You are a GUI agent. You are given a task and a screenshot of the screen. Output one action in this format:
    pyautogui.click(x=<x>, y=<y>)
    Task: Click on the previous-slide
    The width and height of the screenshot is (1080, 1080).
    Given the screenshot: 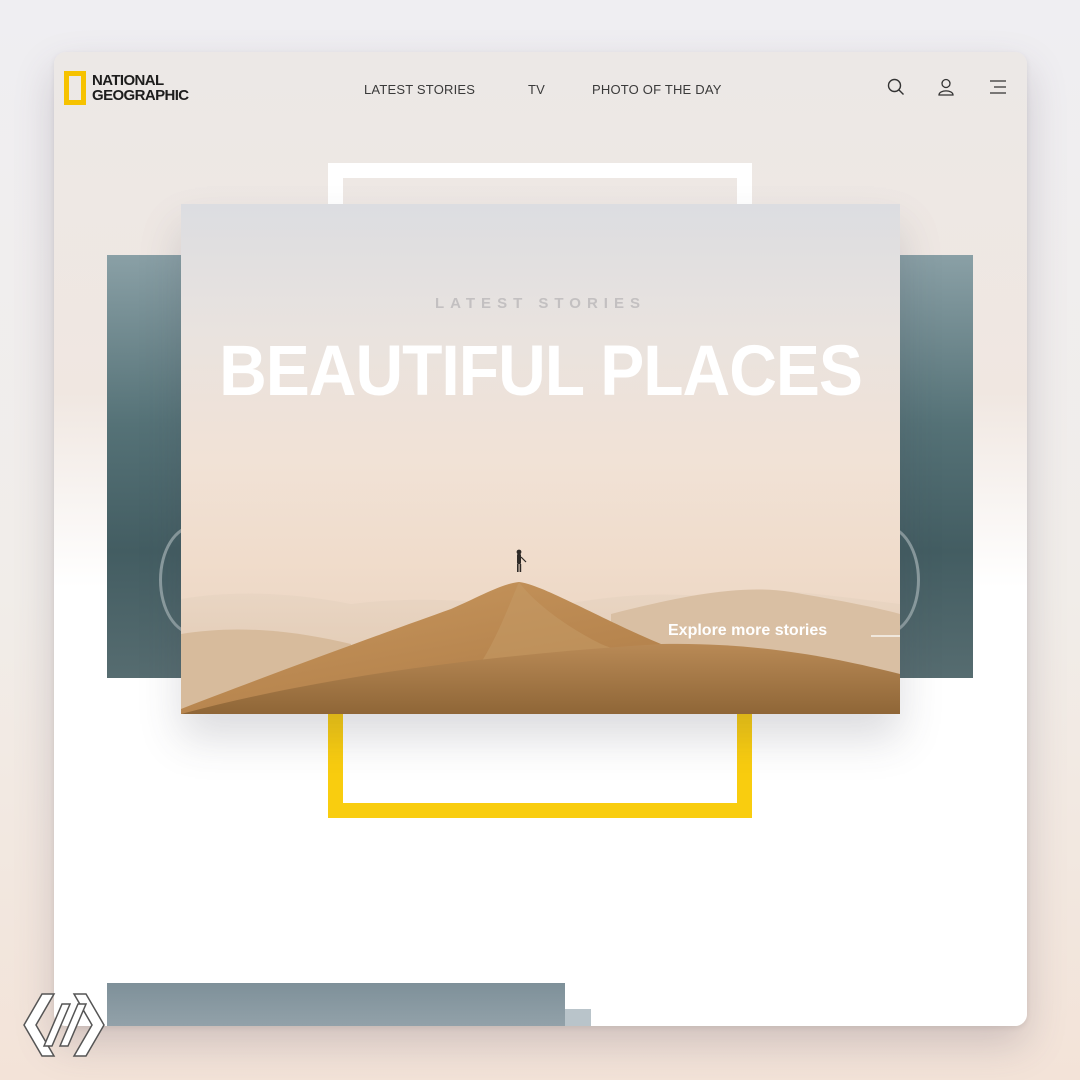 What is the action you would take?
    pyautogui.click(x=145, y=466)
    